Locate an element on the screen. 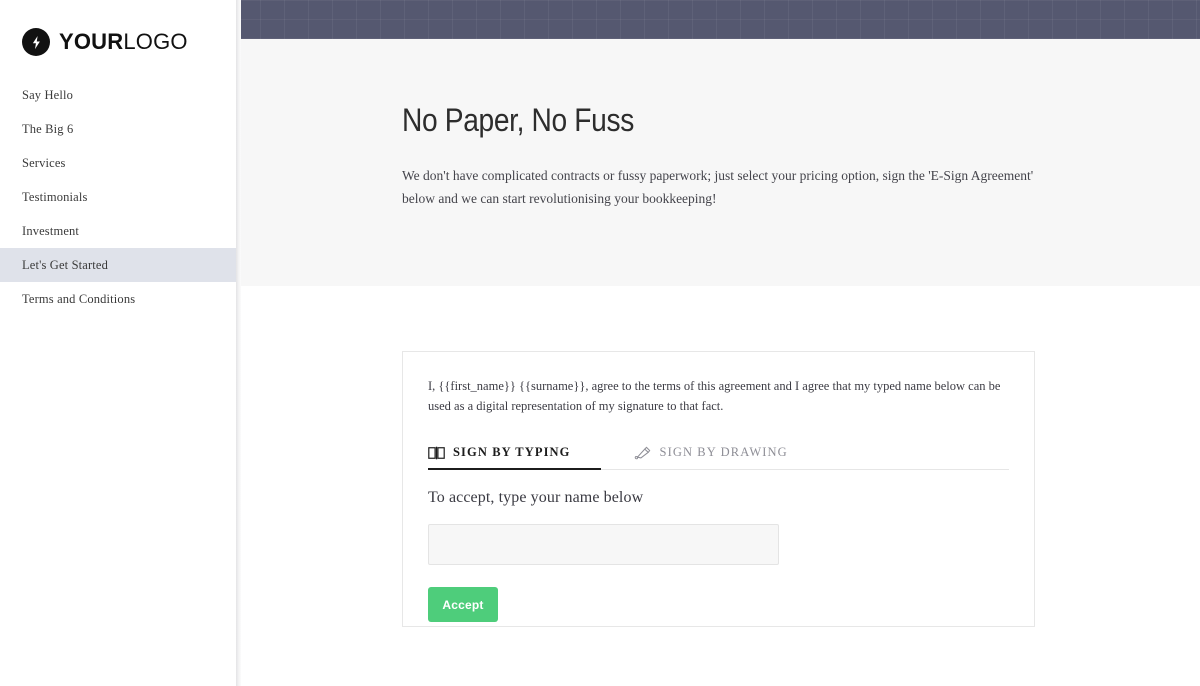 The image size is (1200, 686). tab-sign-by-typing-label: SIGN BY TYPING is located at coordinates (512, 452).